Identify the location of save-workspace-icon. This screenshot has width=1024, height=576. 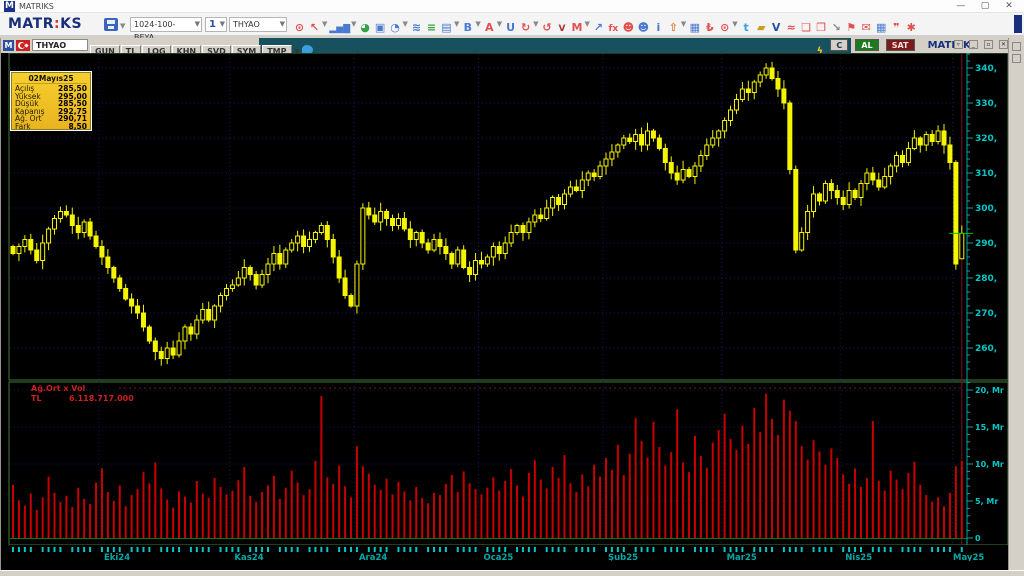
(111, 24).